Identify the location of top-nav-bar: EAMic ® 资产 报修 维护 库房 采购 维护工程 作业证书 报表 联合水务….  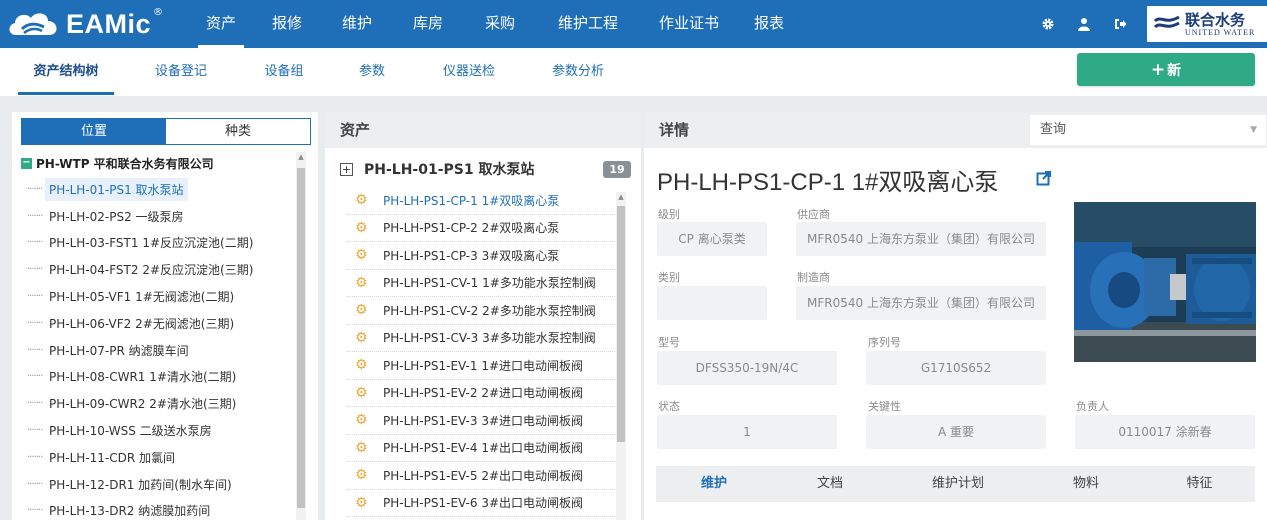
(633, 24).